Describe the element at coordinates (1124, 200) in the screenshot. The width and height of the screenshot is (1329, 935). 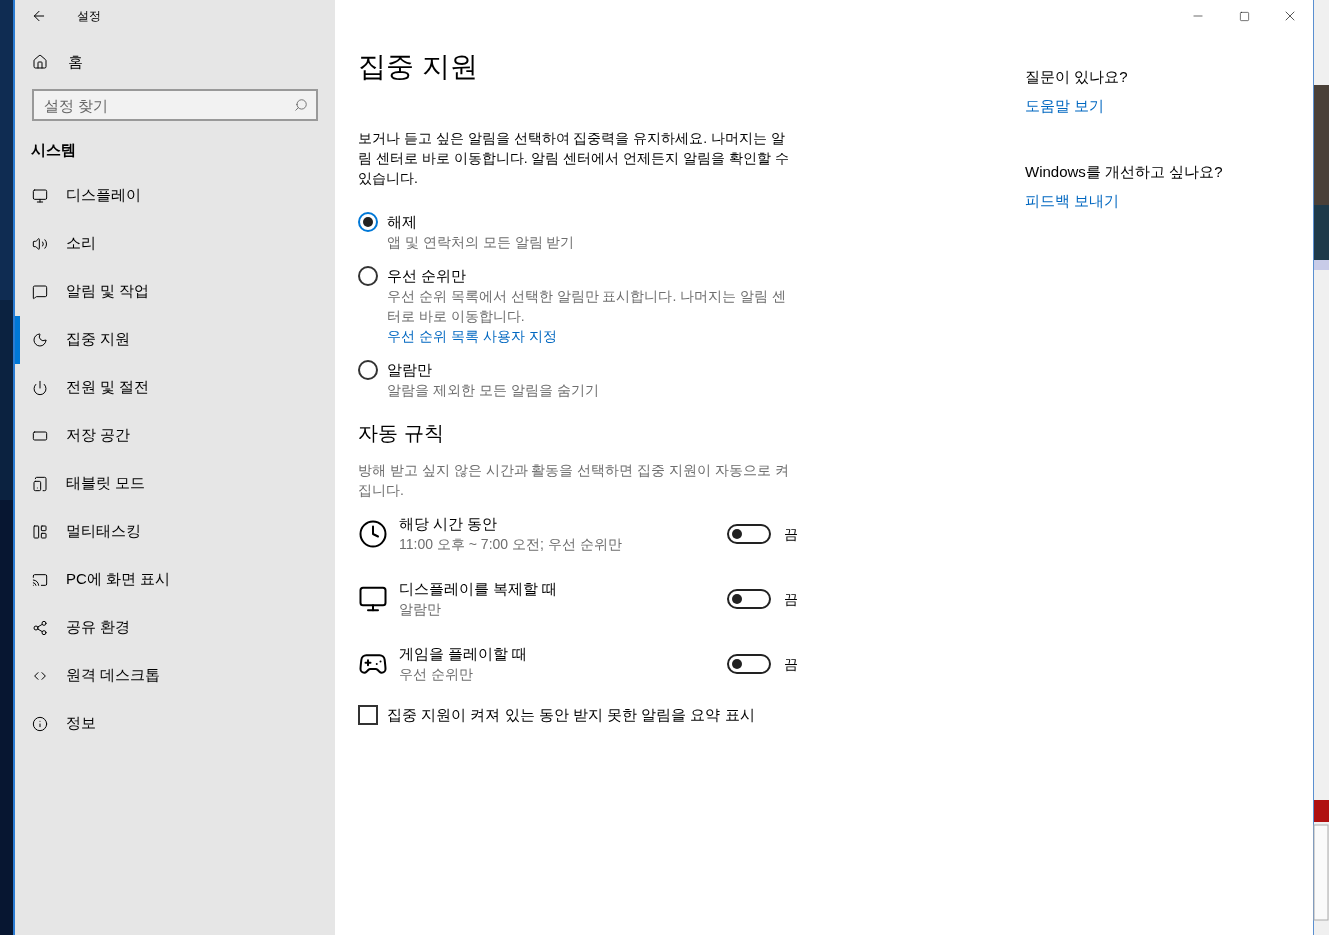
I see `help-link: 피드백 보내기` at that location.